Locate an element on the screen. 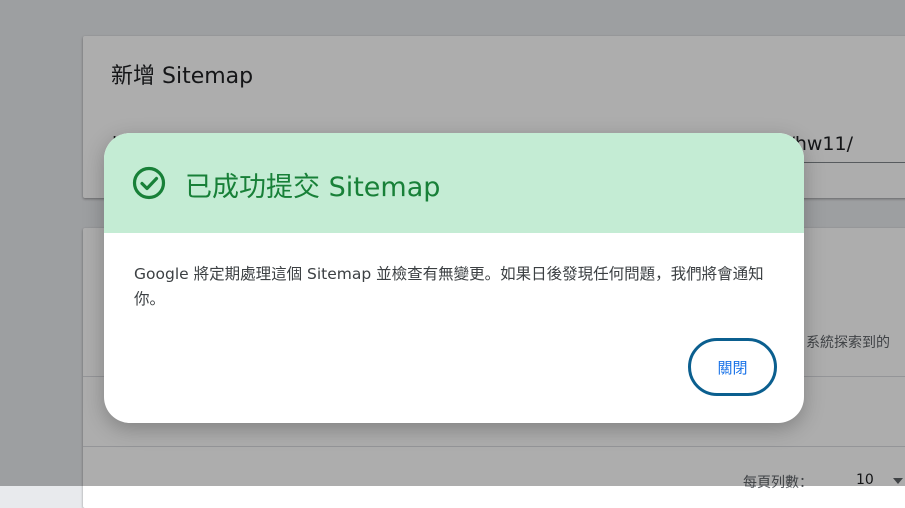 This screenshot has width=905, height=508. check-circle-icon is located at coordinates (149, 183).